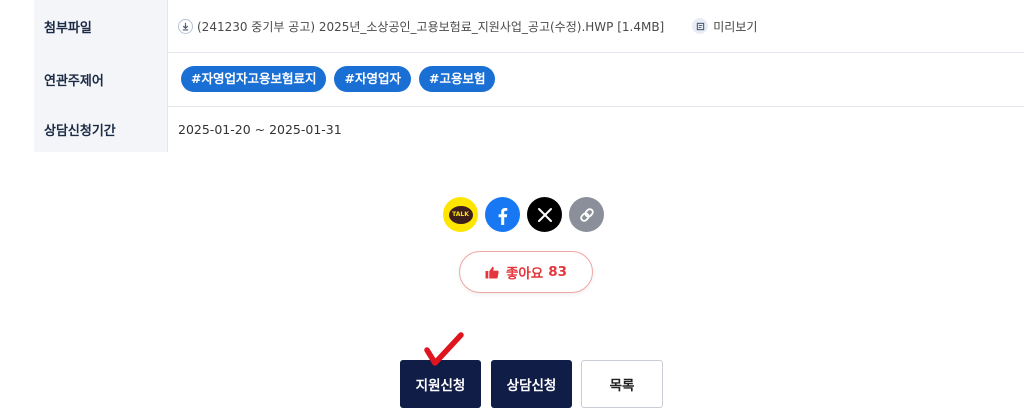  I want to click on like-count: 83, so click(558, 272).